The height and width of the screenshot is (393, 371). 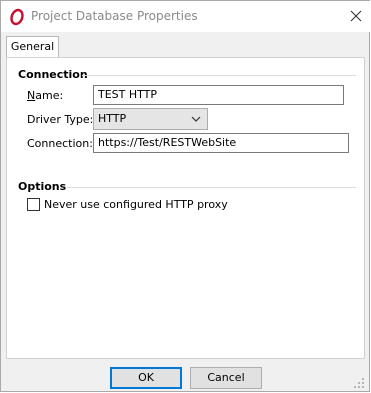 What do you see at coordinates (33, 204) in the screenshot?
I see `proxy-checkbox` at bounding box center [33, 204].